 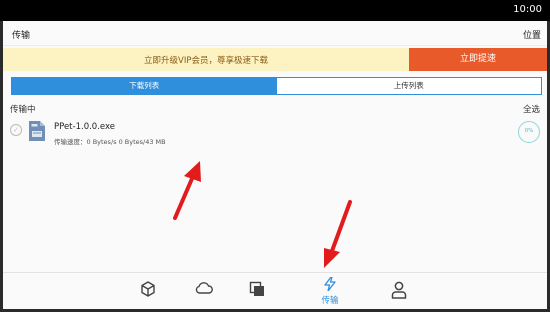 What do you see at coordinates (275, 59) in the screenshot?
I see `vip-banner: 立即升级VIP会员，尊享极速下载 立即提速` at bounding box center [275, 59].